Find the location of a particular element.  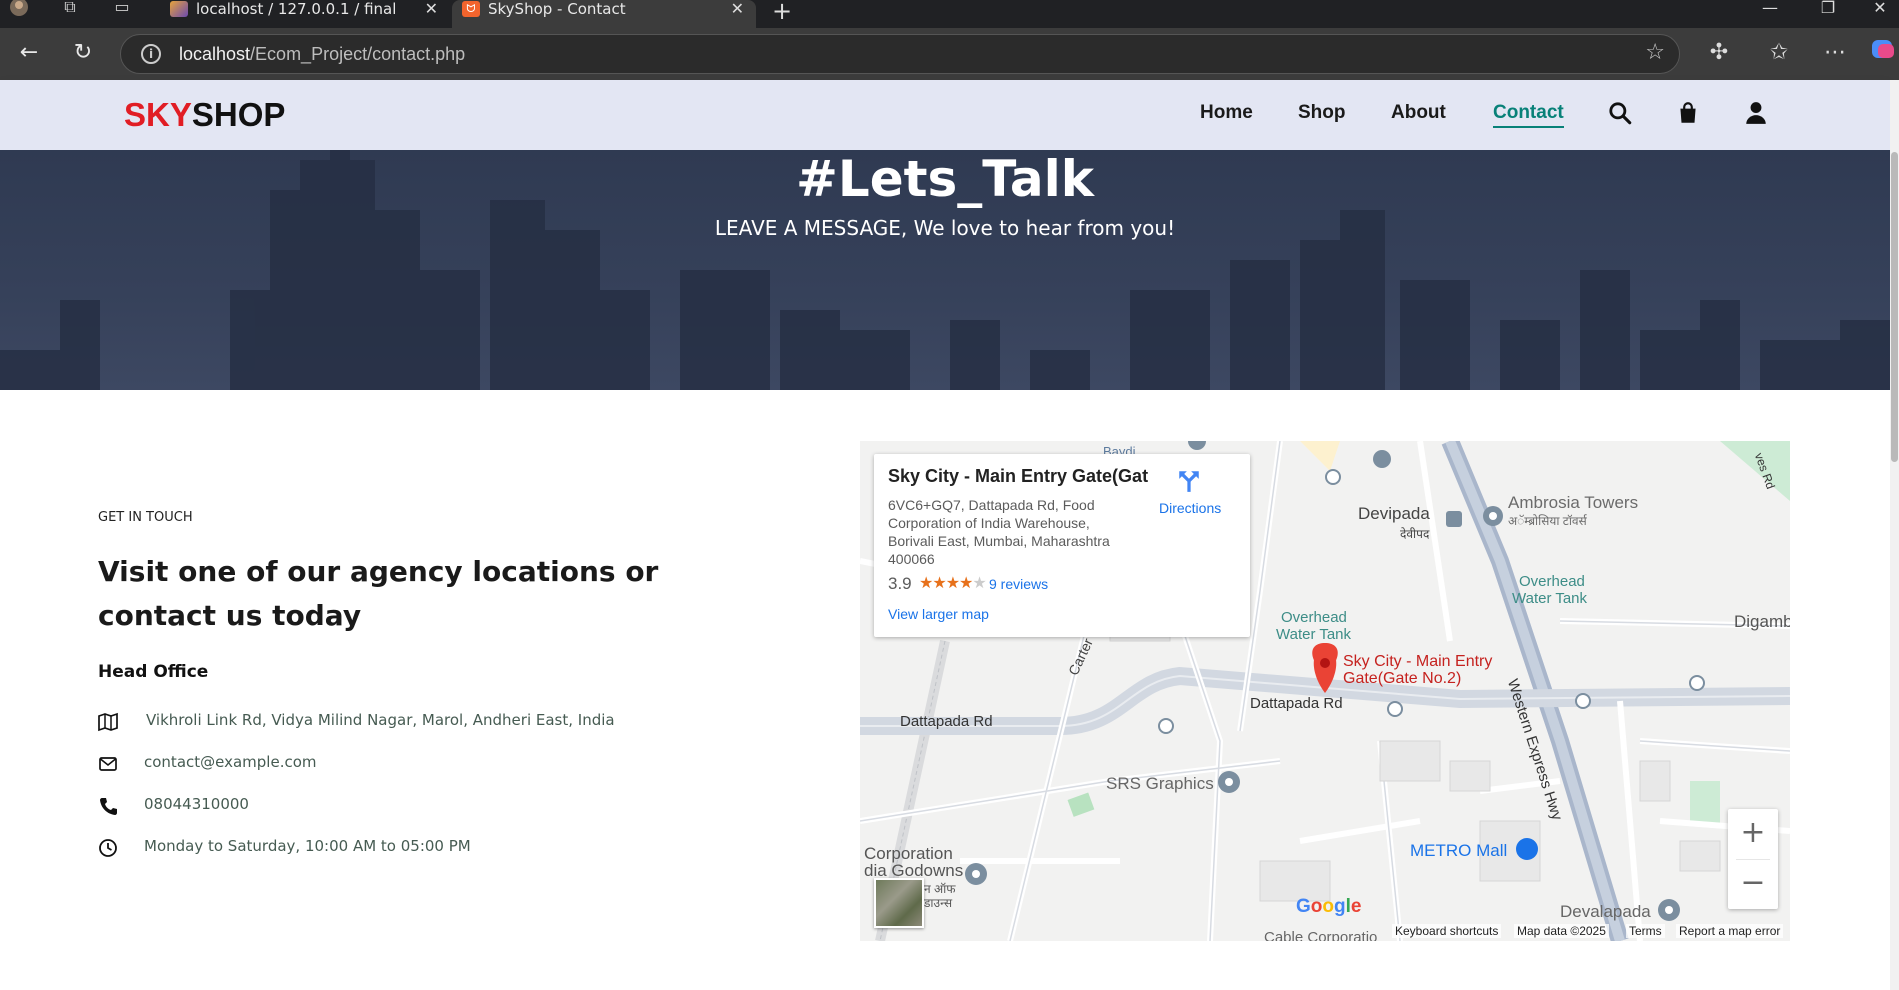

map-label-dattapada-left: Dattapada Rd is located at coordinates (946, 721).